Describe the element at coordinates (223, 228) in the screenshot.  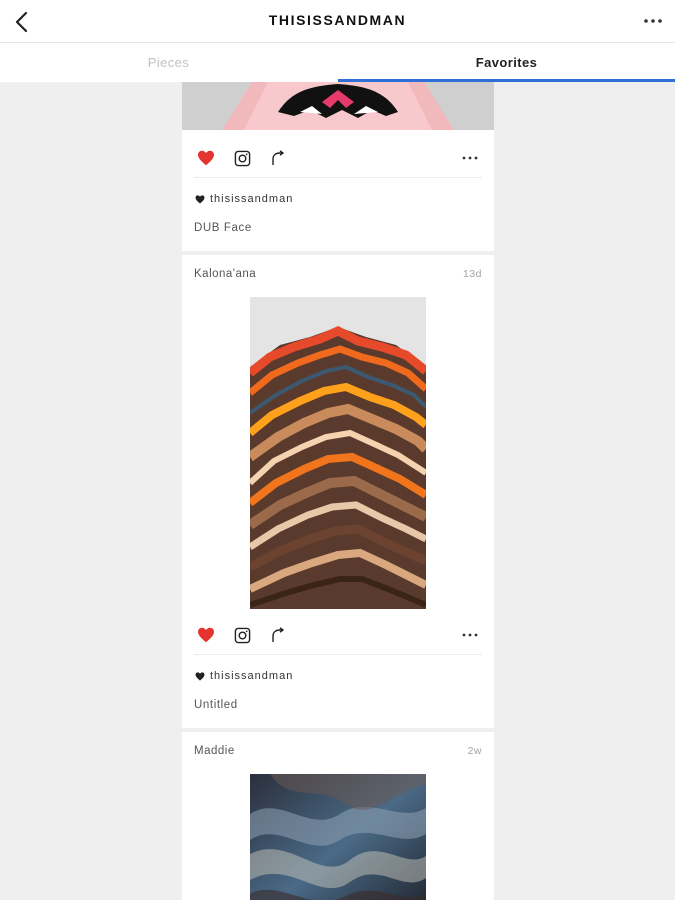
I see `post-title: DUB Face` at that location.